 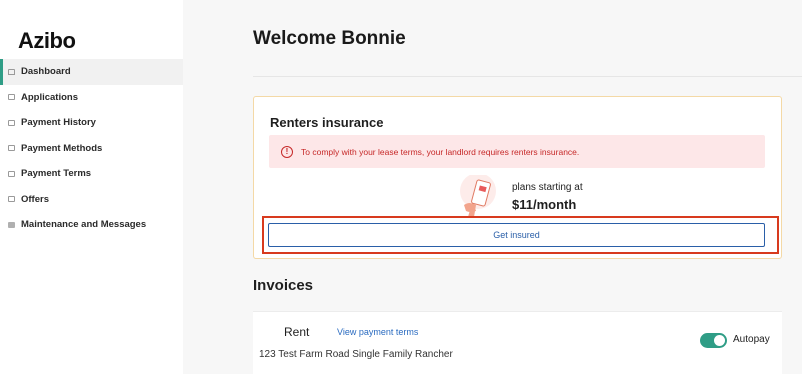 I want to click on page-title: Welcome Bonnie, so click(x=329, y=38).